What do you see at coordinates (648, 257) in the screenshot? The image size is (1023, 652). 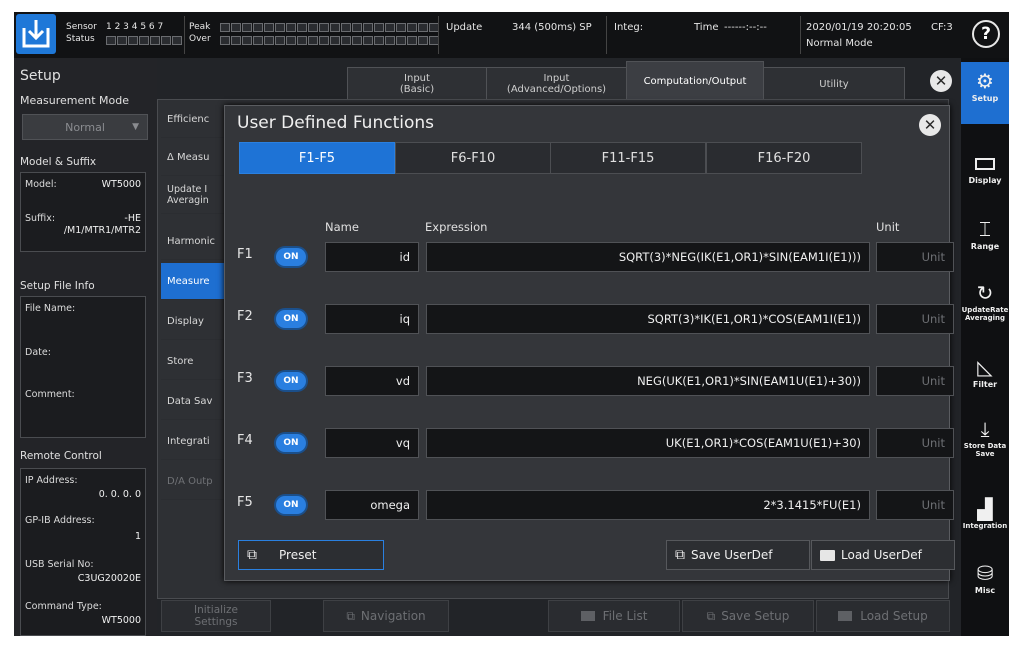 I see `function-expression-f1: SQRT(3)*NEG(IK(E1,OR1)*SIN(EAM1I(E1)))` at bounding box center [648, 257].